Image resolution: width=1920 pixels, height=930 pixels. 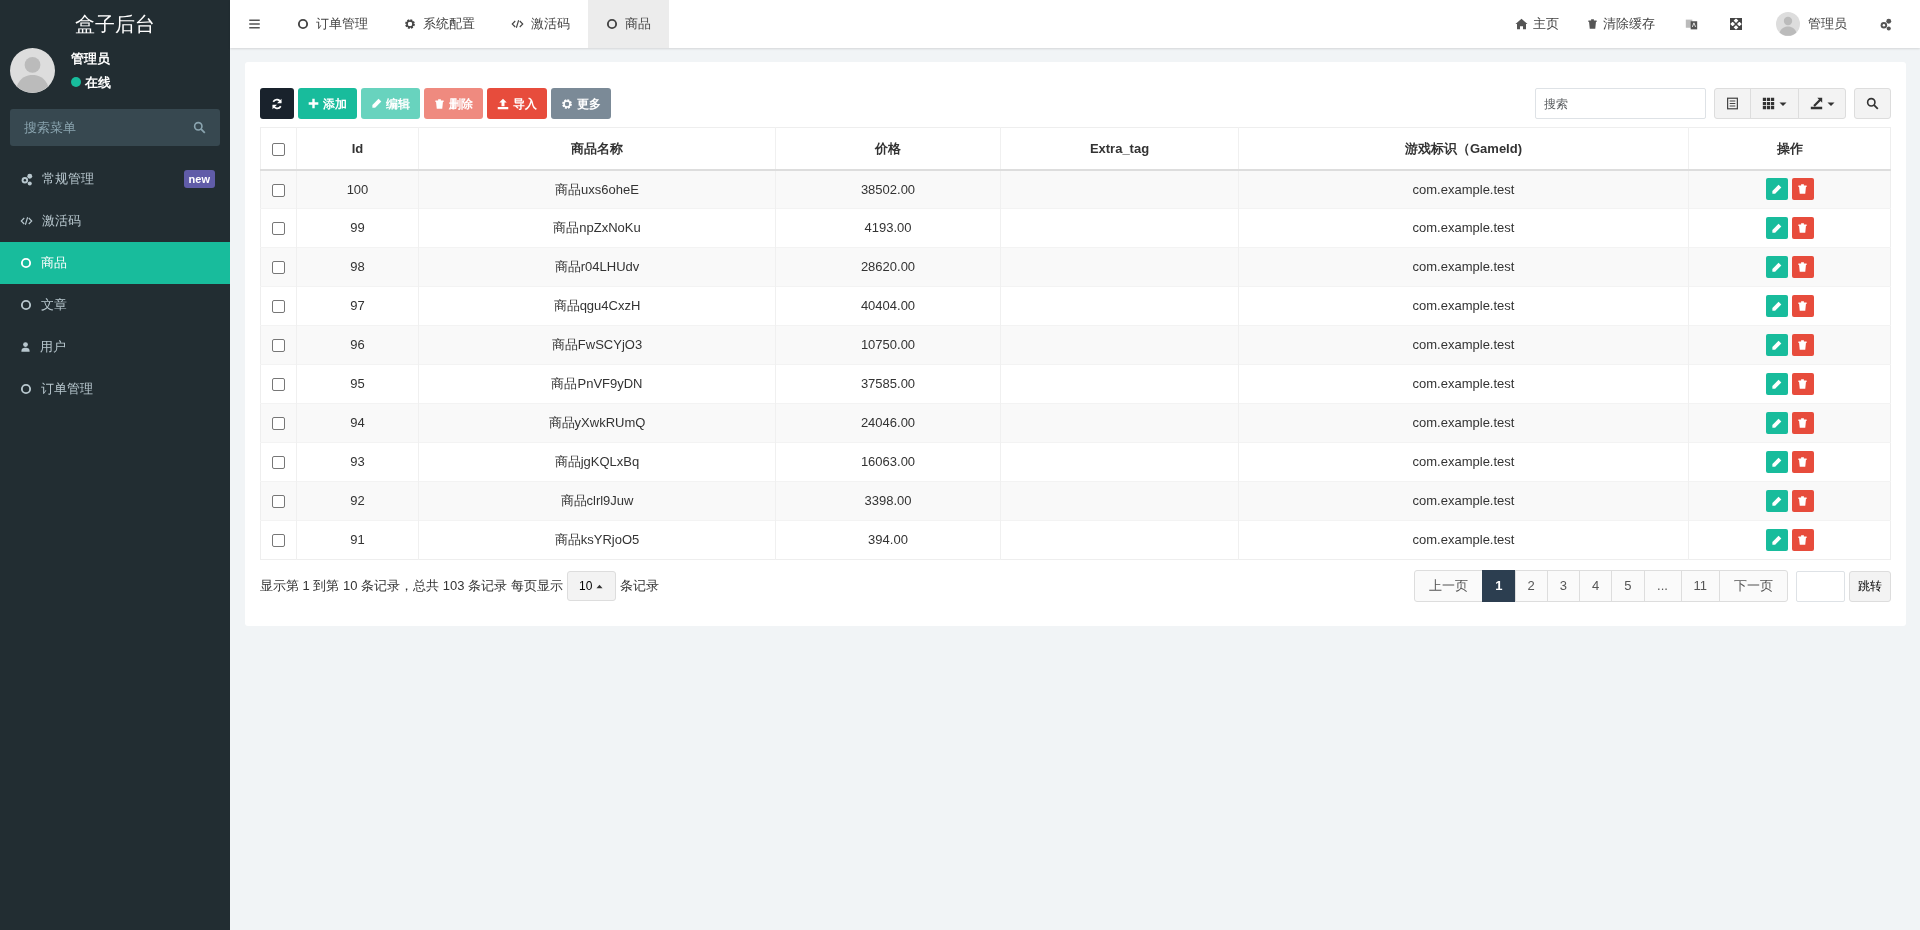 I want to click on page-number-field, so click(x=1820, y=586).